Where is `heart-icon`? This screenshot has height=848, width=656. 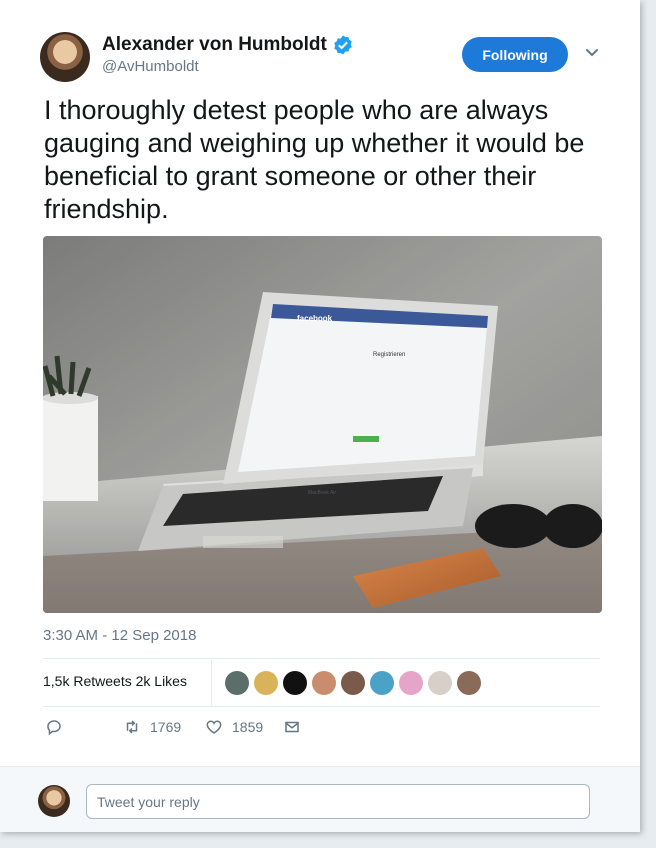 heart-icon is located at coordinates (214, 727).